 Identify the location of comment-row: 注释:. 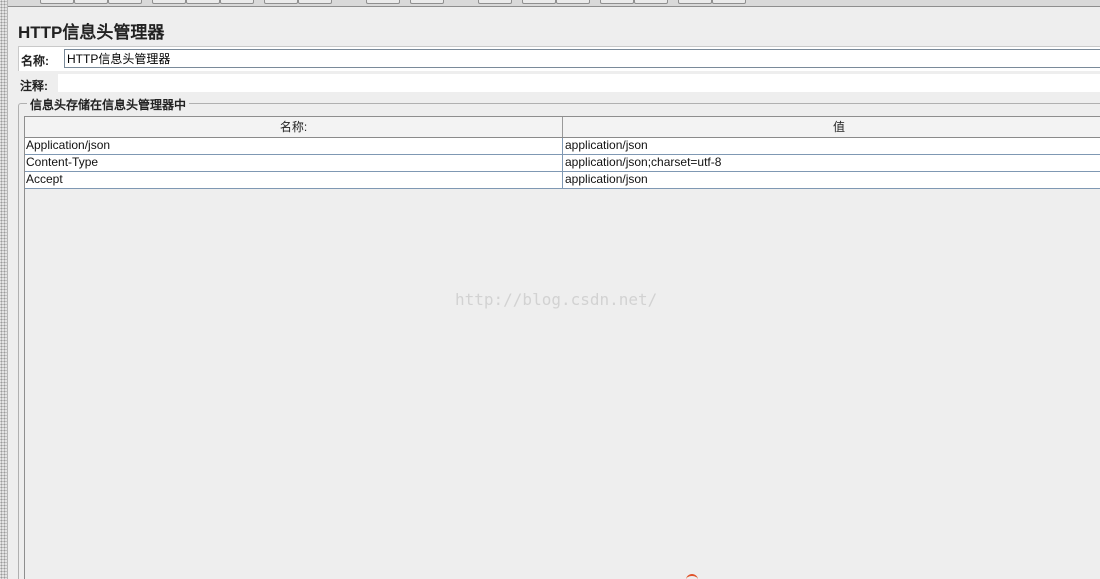
(559, 84).